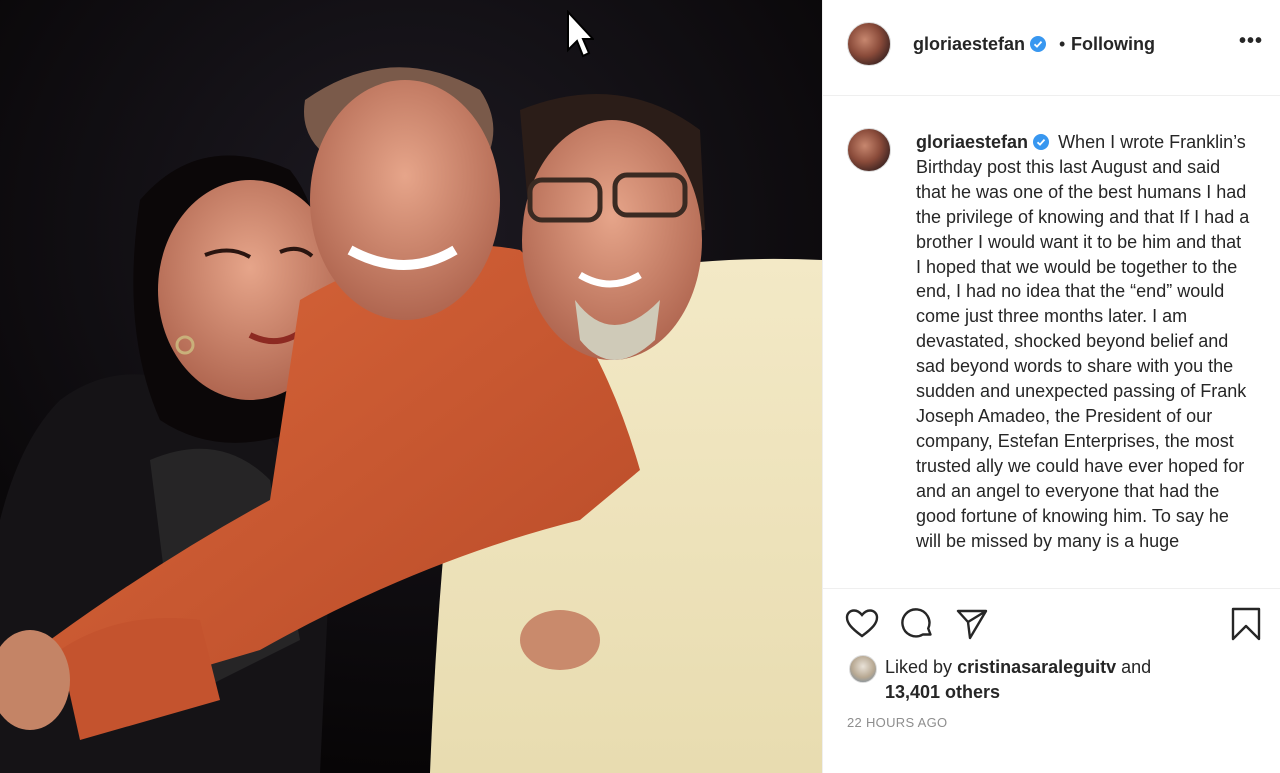 The image size is (1280, 773). What do you see at coordinates (580, 34) in the screenshot?
I see `mouse-pointer-icon` at bounding box center [580, 34].